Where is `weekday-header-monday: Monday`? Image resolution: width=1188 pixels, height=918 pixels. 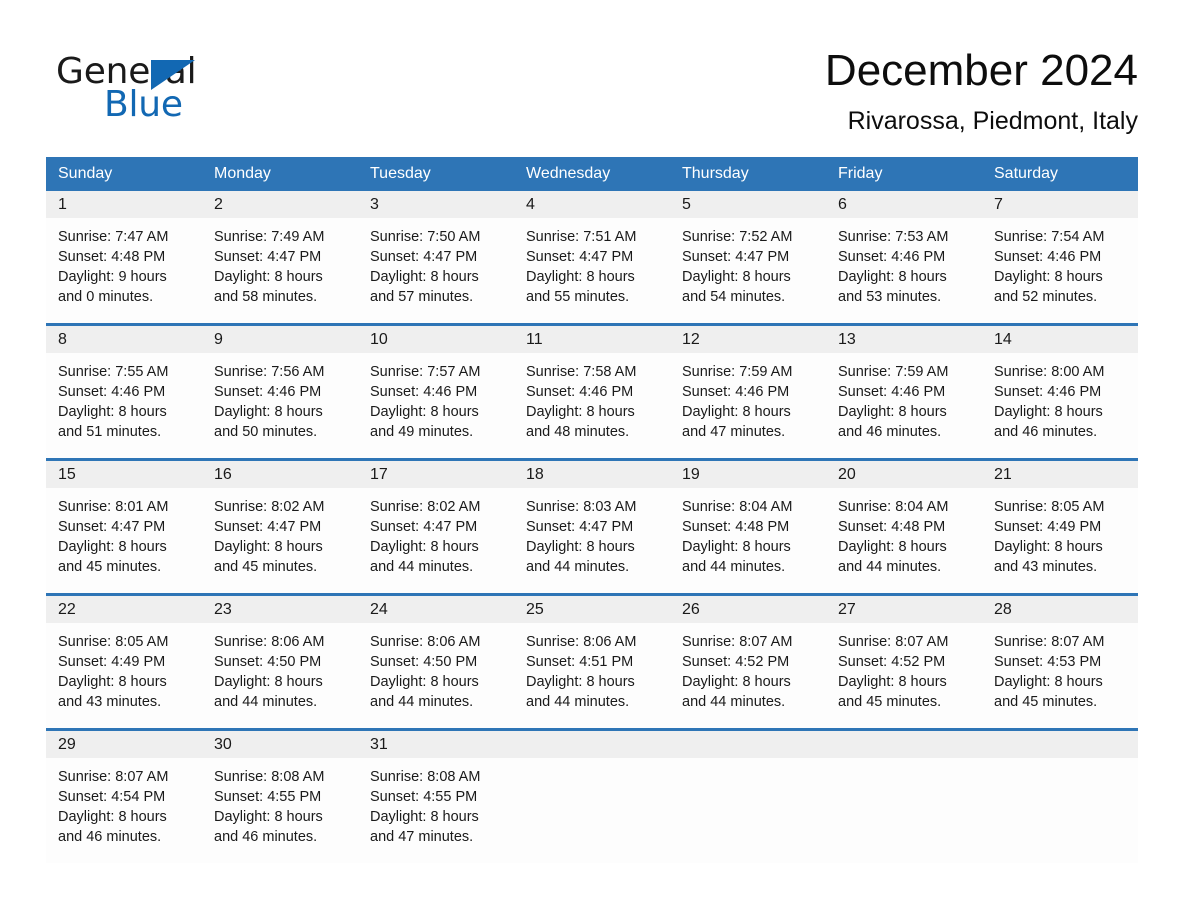
weekday-header-monday: Monday is located at coordinates (242, 173).